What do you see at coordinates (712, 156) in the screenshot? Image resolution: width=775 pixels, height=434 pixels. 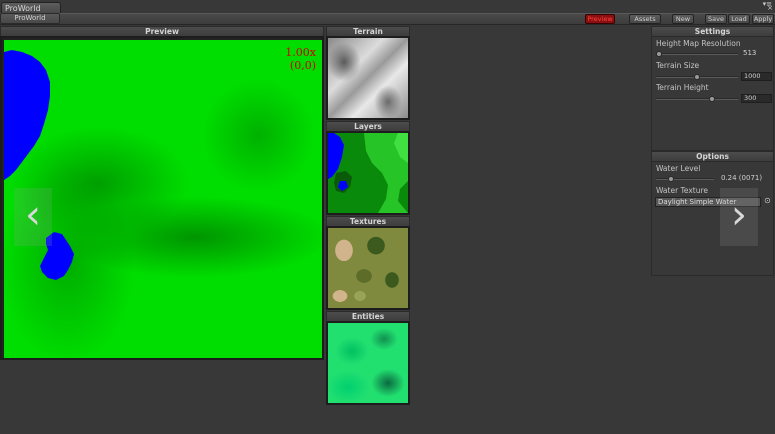 I see `options-header: Options` at bounding box center [712, 156].